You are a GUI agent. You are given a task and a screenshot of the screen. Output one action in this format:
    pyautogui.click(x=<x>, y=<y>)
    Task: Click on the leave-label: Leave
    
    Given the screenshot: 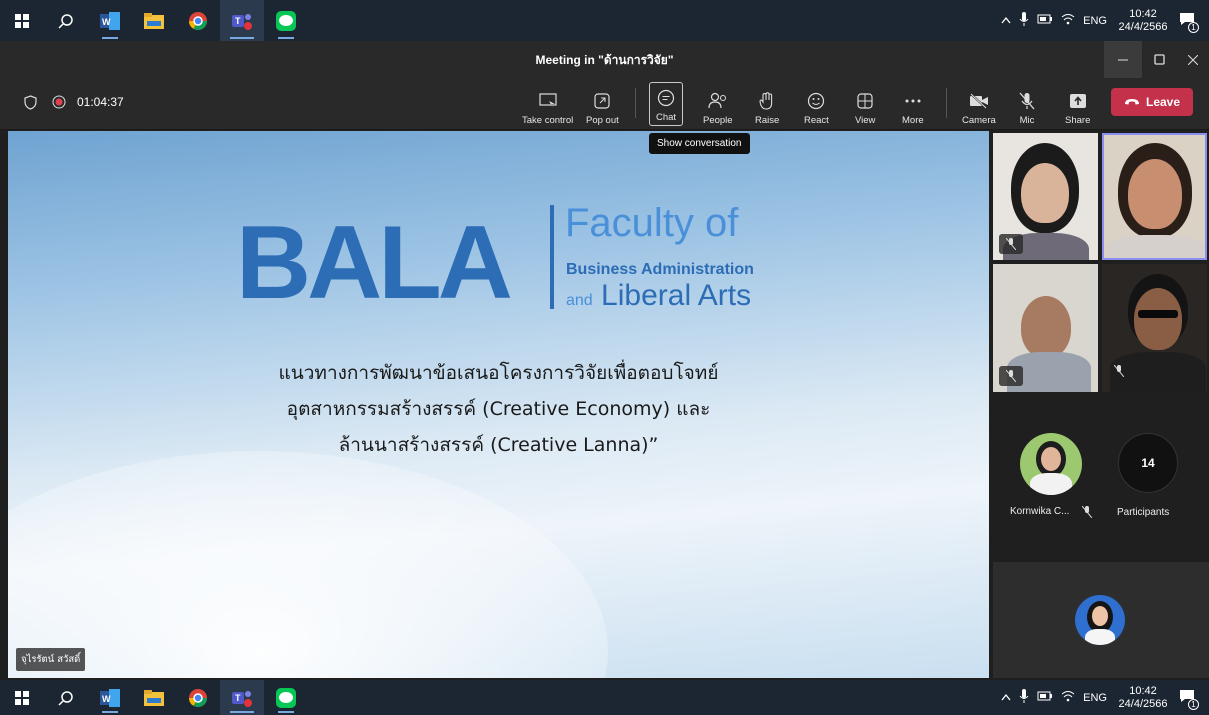 What is the action you would take?
    pyautogui.click(x=1163, y=102)
    